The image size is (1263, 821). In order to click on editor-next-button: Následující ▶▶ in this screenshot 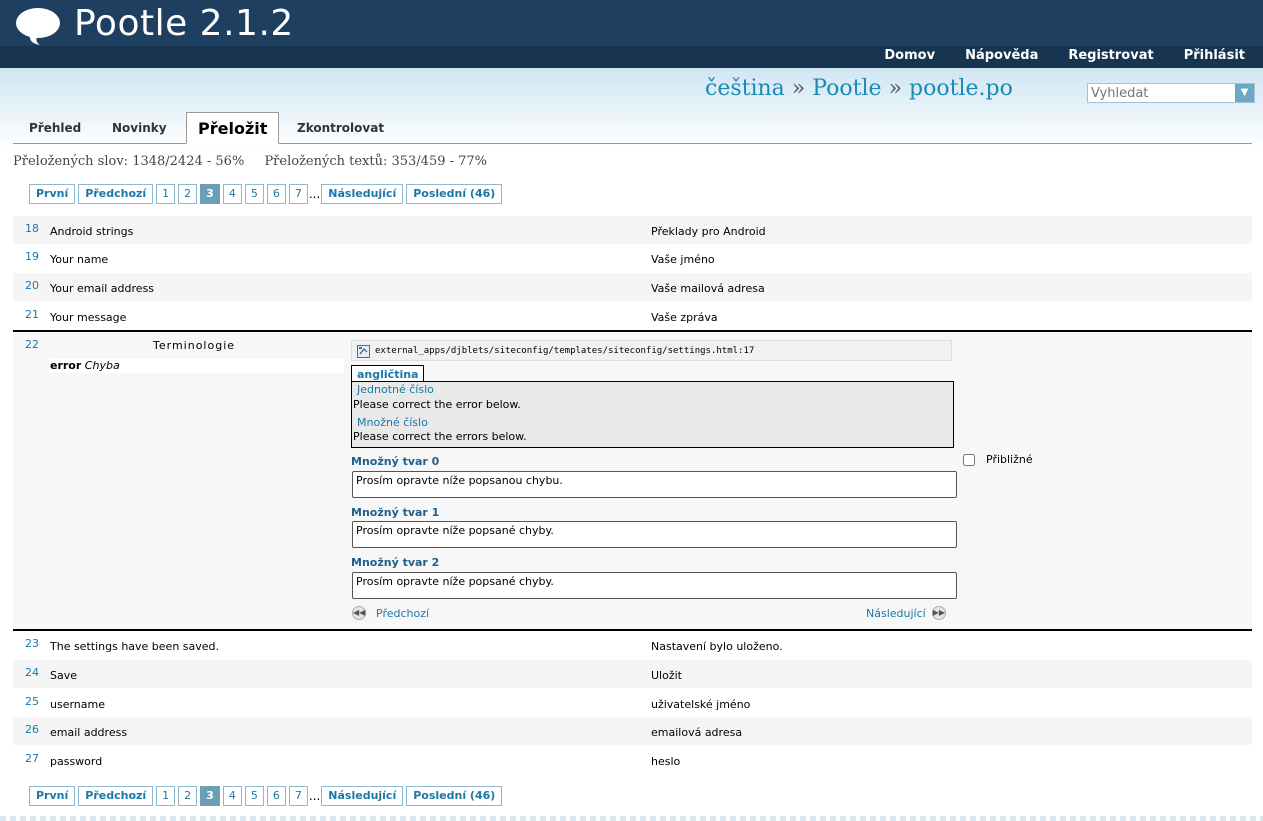, I will do `click(906, 613)`.